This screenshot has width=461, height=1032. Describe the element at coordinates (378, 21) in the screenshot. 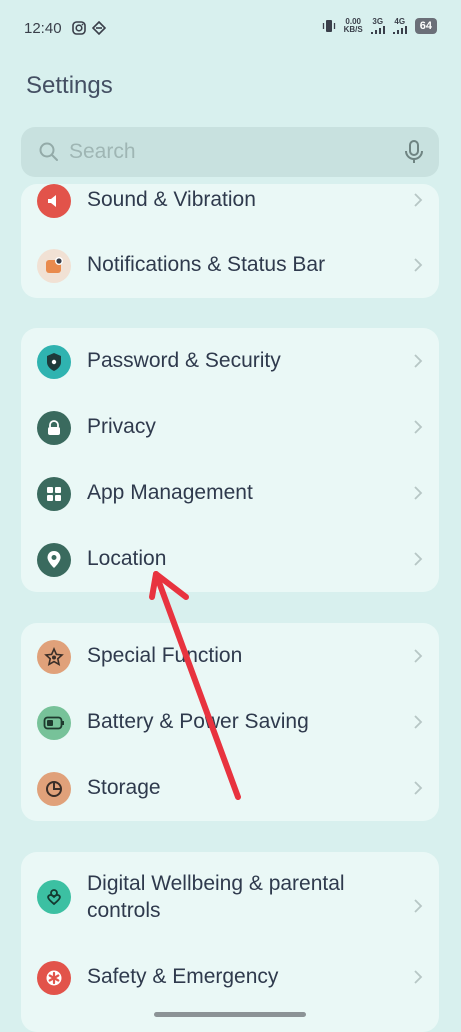

I see `signal-type-3g: 3G` at that location.